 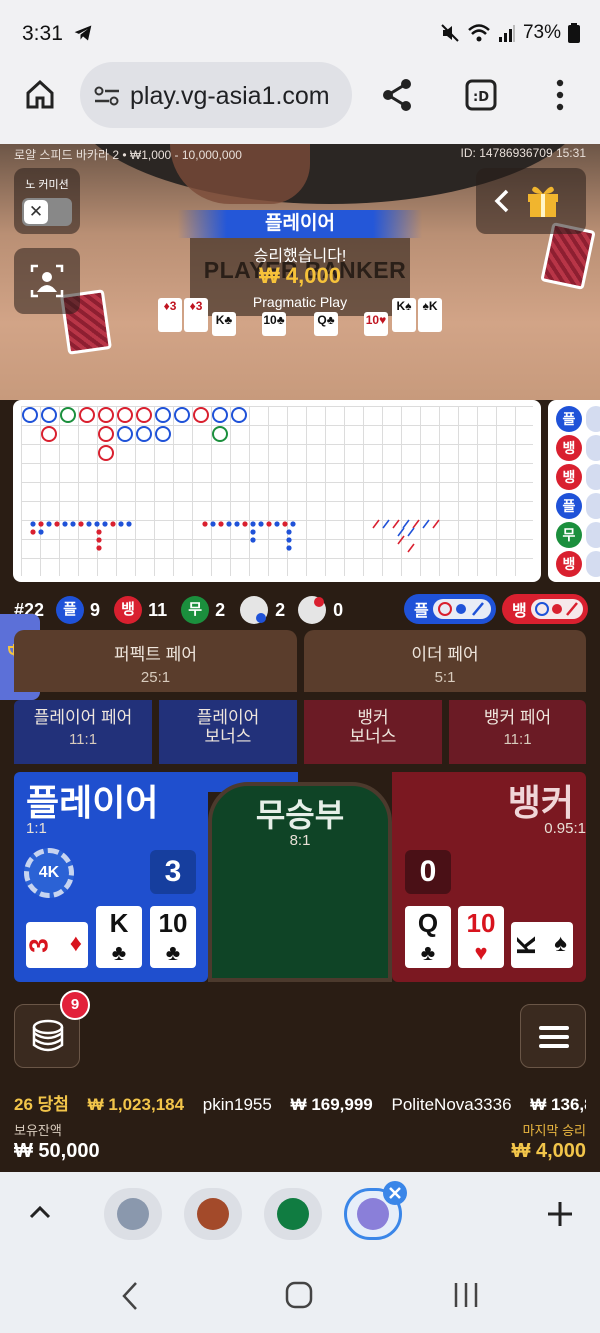 What do you see at coordinates (541, 32) in the screenshot?
I see `battery-percent: 73%` at bounding box center [541, 32].